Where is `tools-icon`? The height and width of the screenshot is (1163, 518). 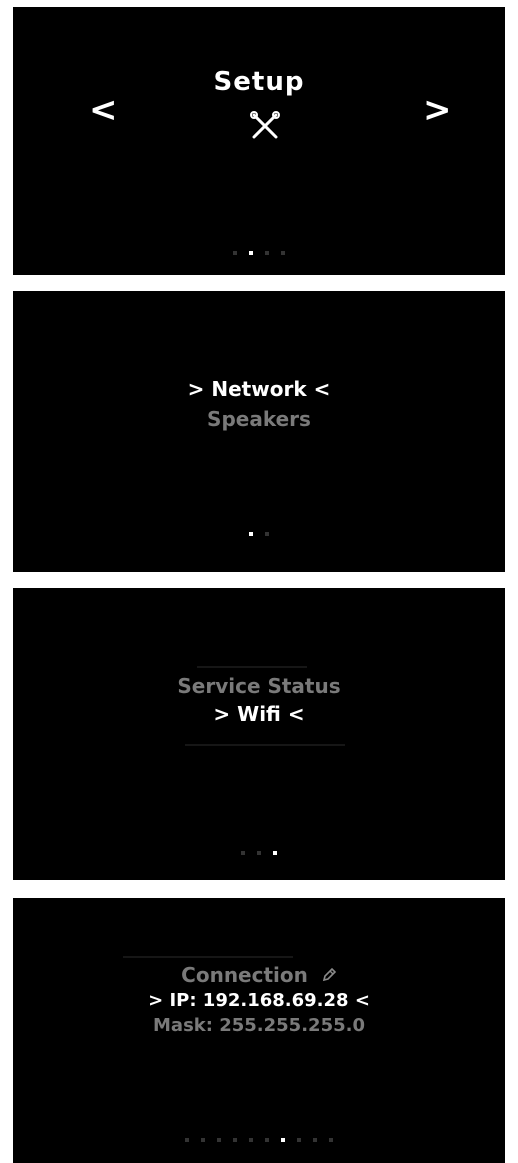 tools-icon is located at coordinates (265, 125).